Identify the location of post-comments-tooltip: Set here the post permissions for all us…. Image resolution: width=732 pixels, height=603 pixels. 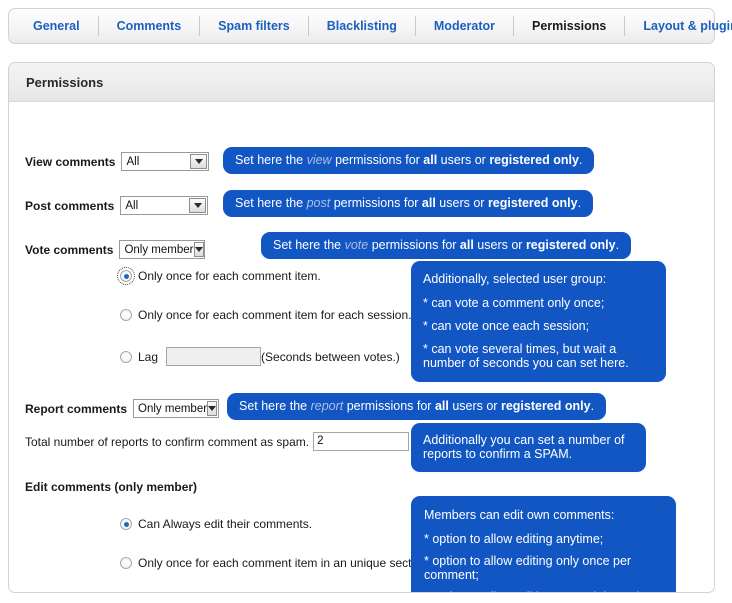
(408, 204).